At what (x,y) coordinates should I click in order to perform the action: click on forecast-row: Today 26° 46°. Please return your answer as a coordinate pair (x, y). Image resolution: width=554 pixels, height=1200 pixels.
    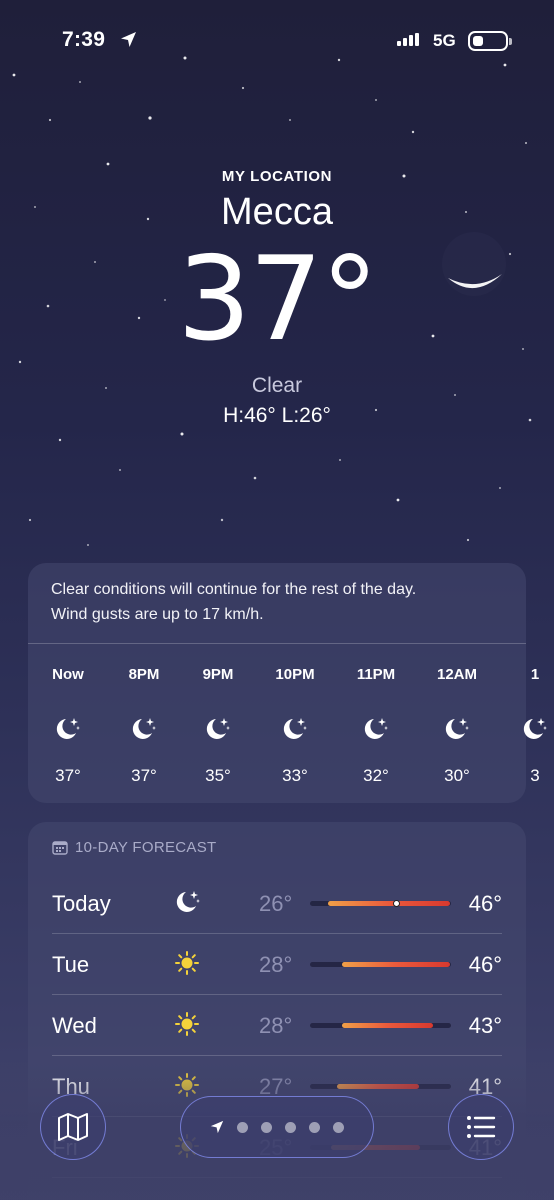
    Looking at the image, I should click on (277, 903).